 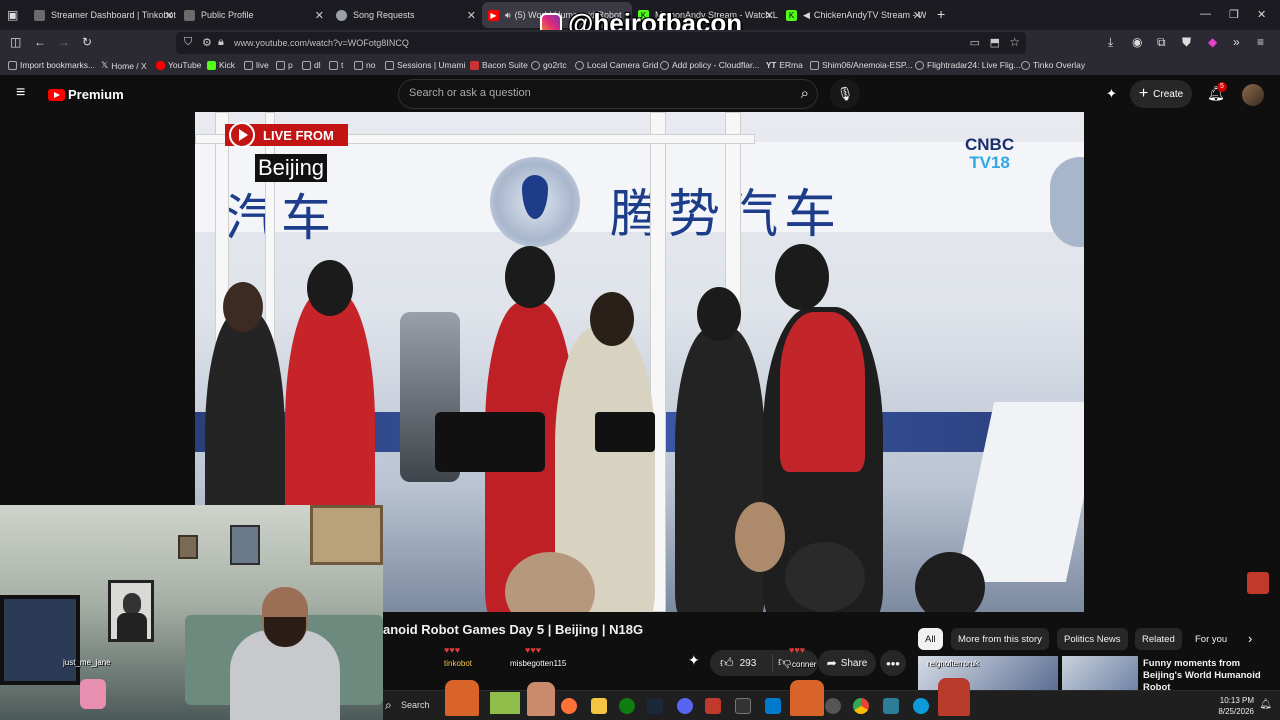 I want to click on bookmark-item: Tinko Overlay, so click(x=1053, y=65).